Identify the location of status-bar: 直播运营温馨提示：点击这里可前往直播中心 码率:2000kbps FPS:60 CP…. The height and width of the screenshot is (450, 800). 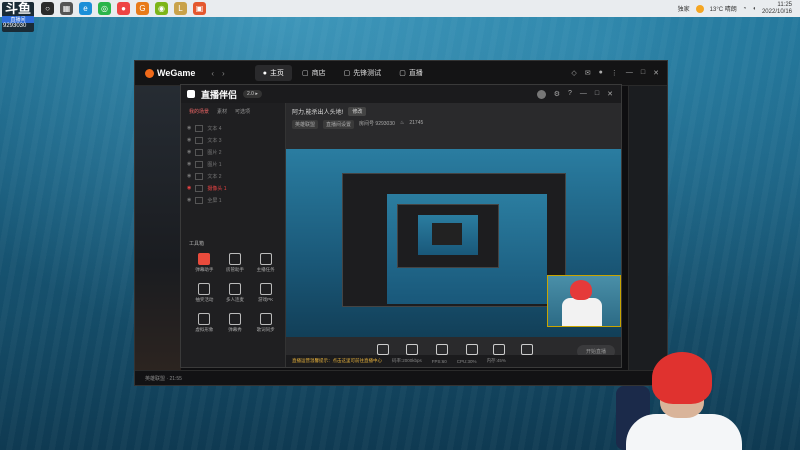
(453, 361).